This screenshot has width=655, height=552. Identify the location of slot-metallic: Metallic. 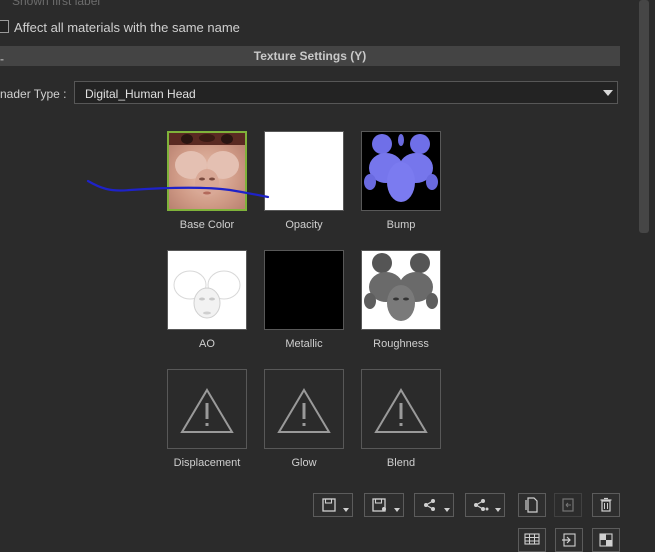
(304, 300).